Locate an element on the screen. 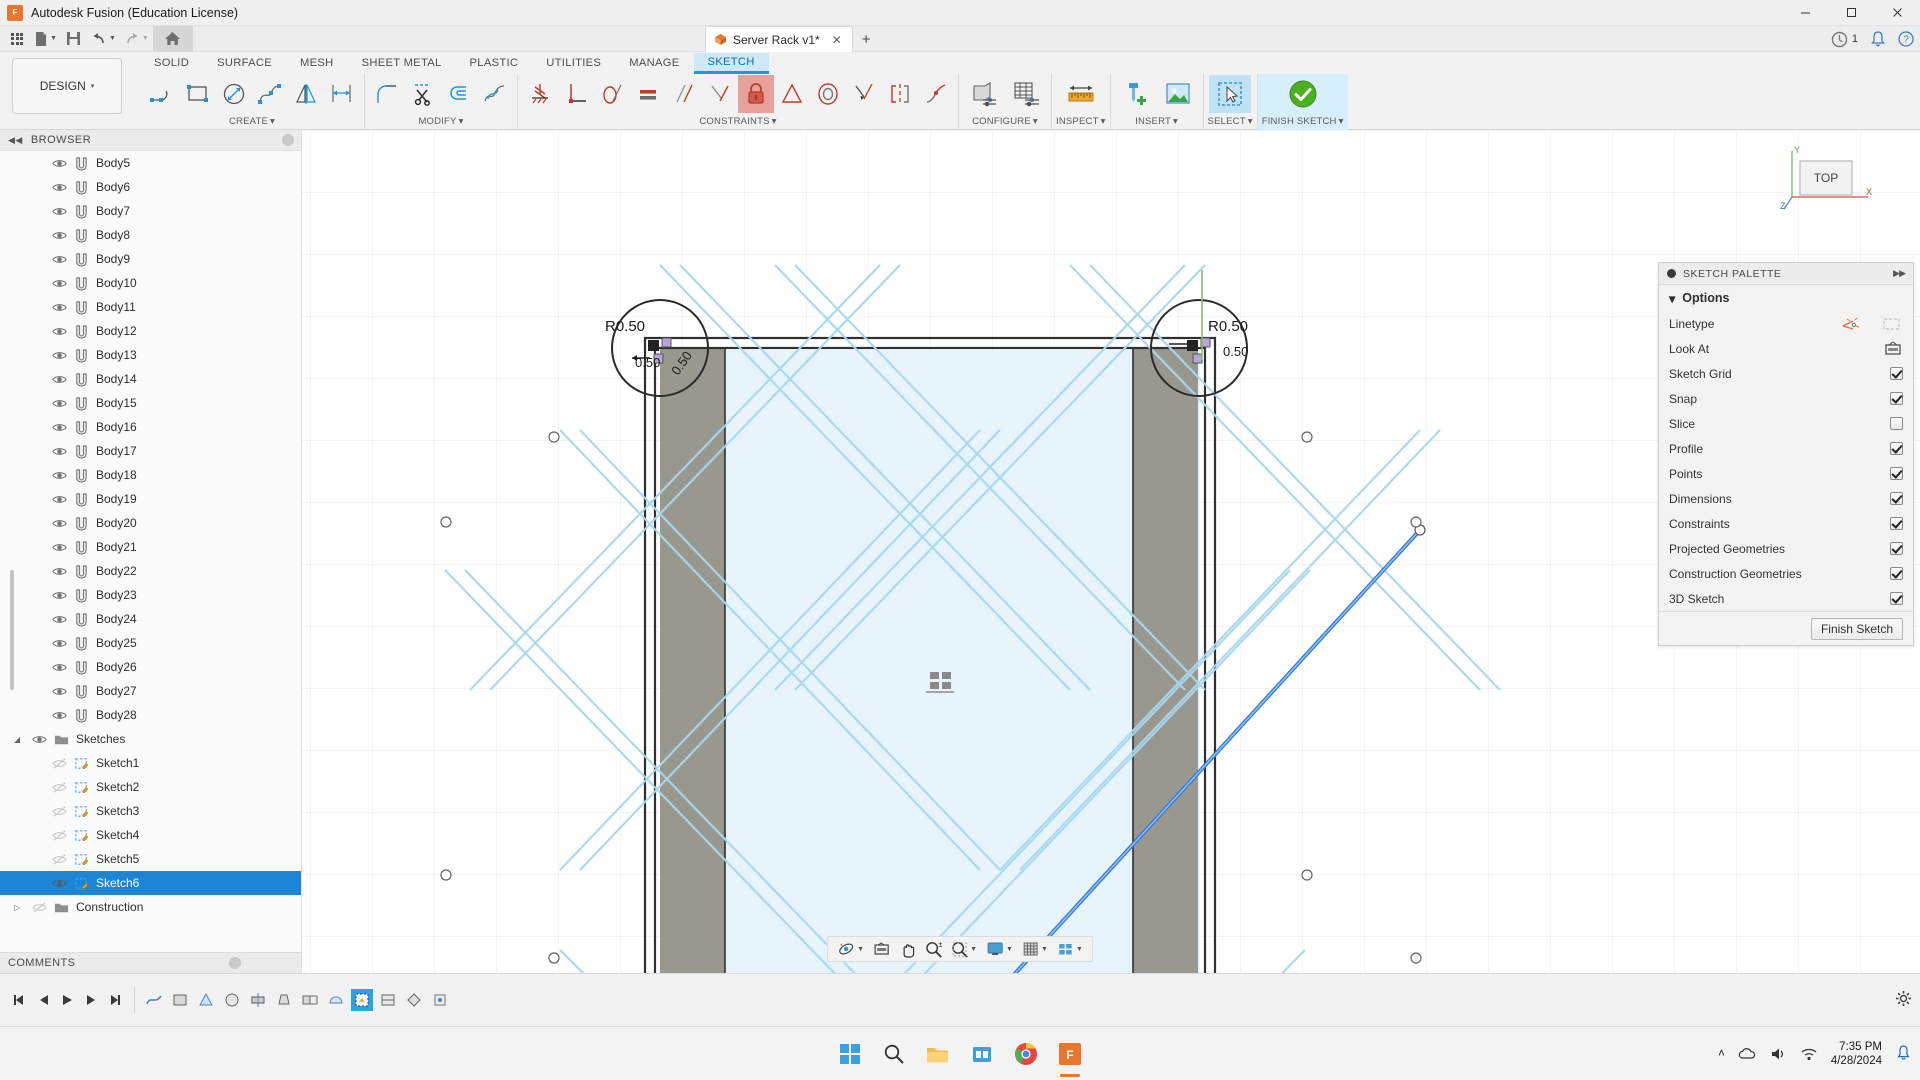  browser-body-row: Body24 is located at coordinates (150, 619).